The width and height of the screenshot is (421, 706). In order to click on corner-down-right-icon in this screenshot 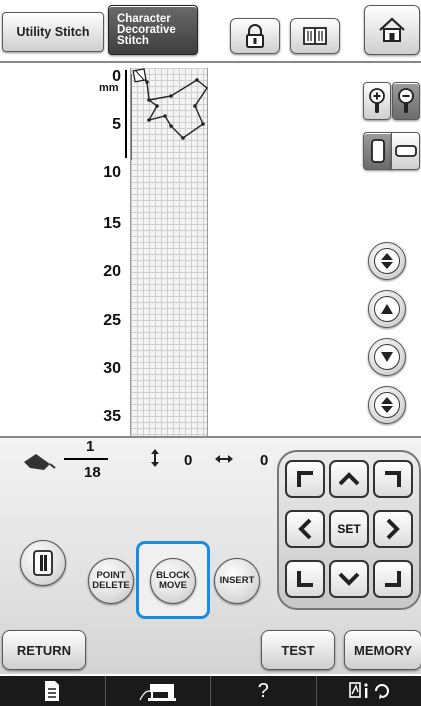, I will do `click(393, 579)`.